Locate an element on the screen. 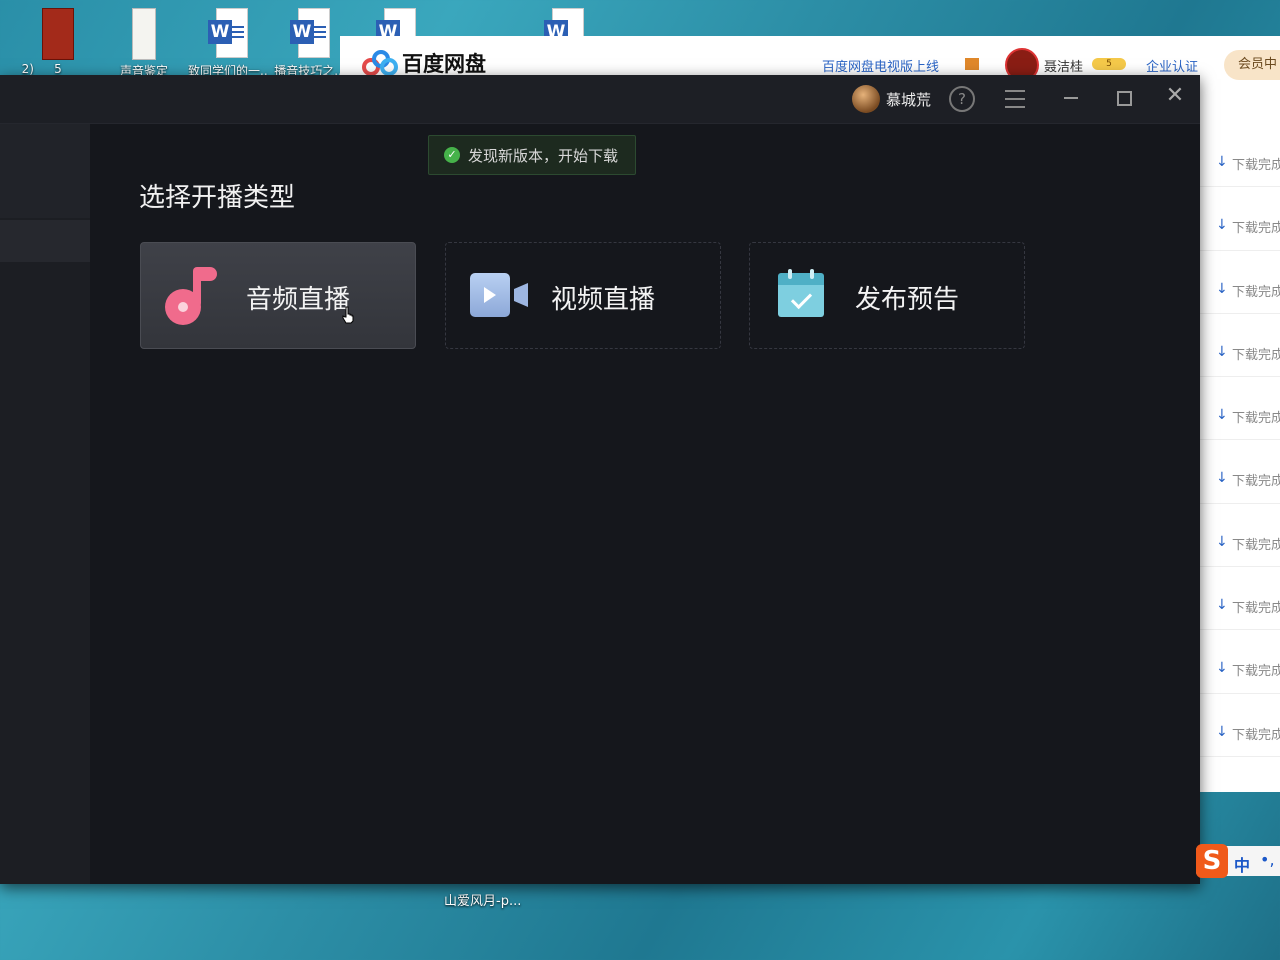  video-camera-icon is located at coordinates (499, 295).